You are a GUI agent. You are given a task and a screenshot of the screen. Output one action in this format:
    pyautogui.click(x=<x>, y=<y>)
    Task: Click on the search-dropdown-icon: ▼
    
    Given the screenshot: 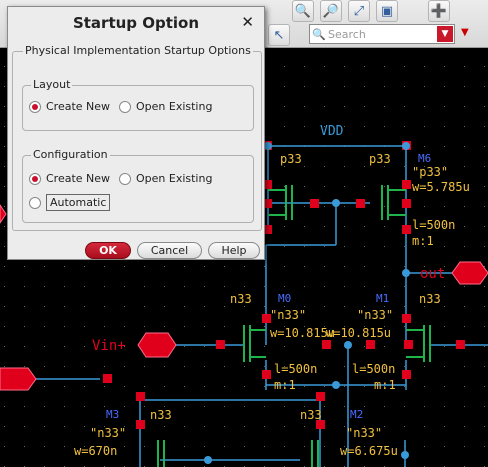 What is the action you would take?
    pyautogui.click(x=445, y=34)
    